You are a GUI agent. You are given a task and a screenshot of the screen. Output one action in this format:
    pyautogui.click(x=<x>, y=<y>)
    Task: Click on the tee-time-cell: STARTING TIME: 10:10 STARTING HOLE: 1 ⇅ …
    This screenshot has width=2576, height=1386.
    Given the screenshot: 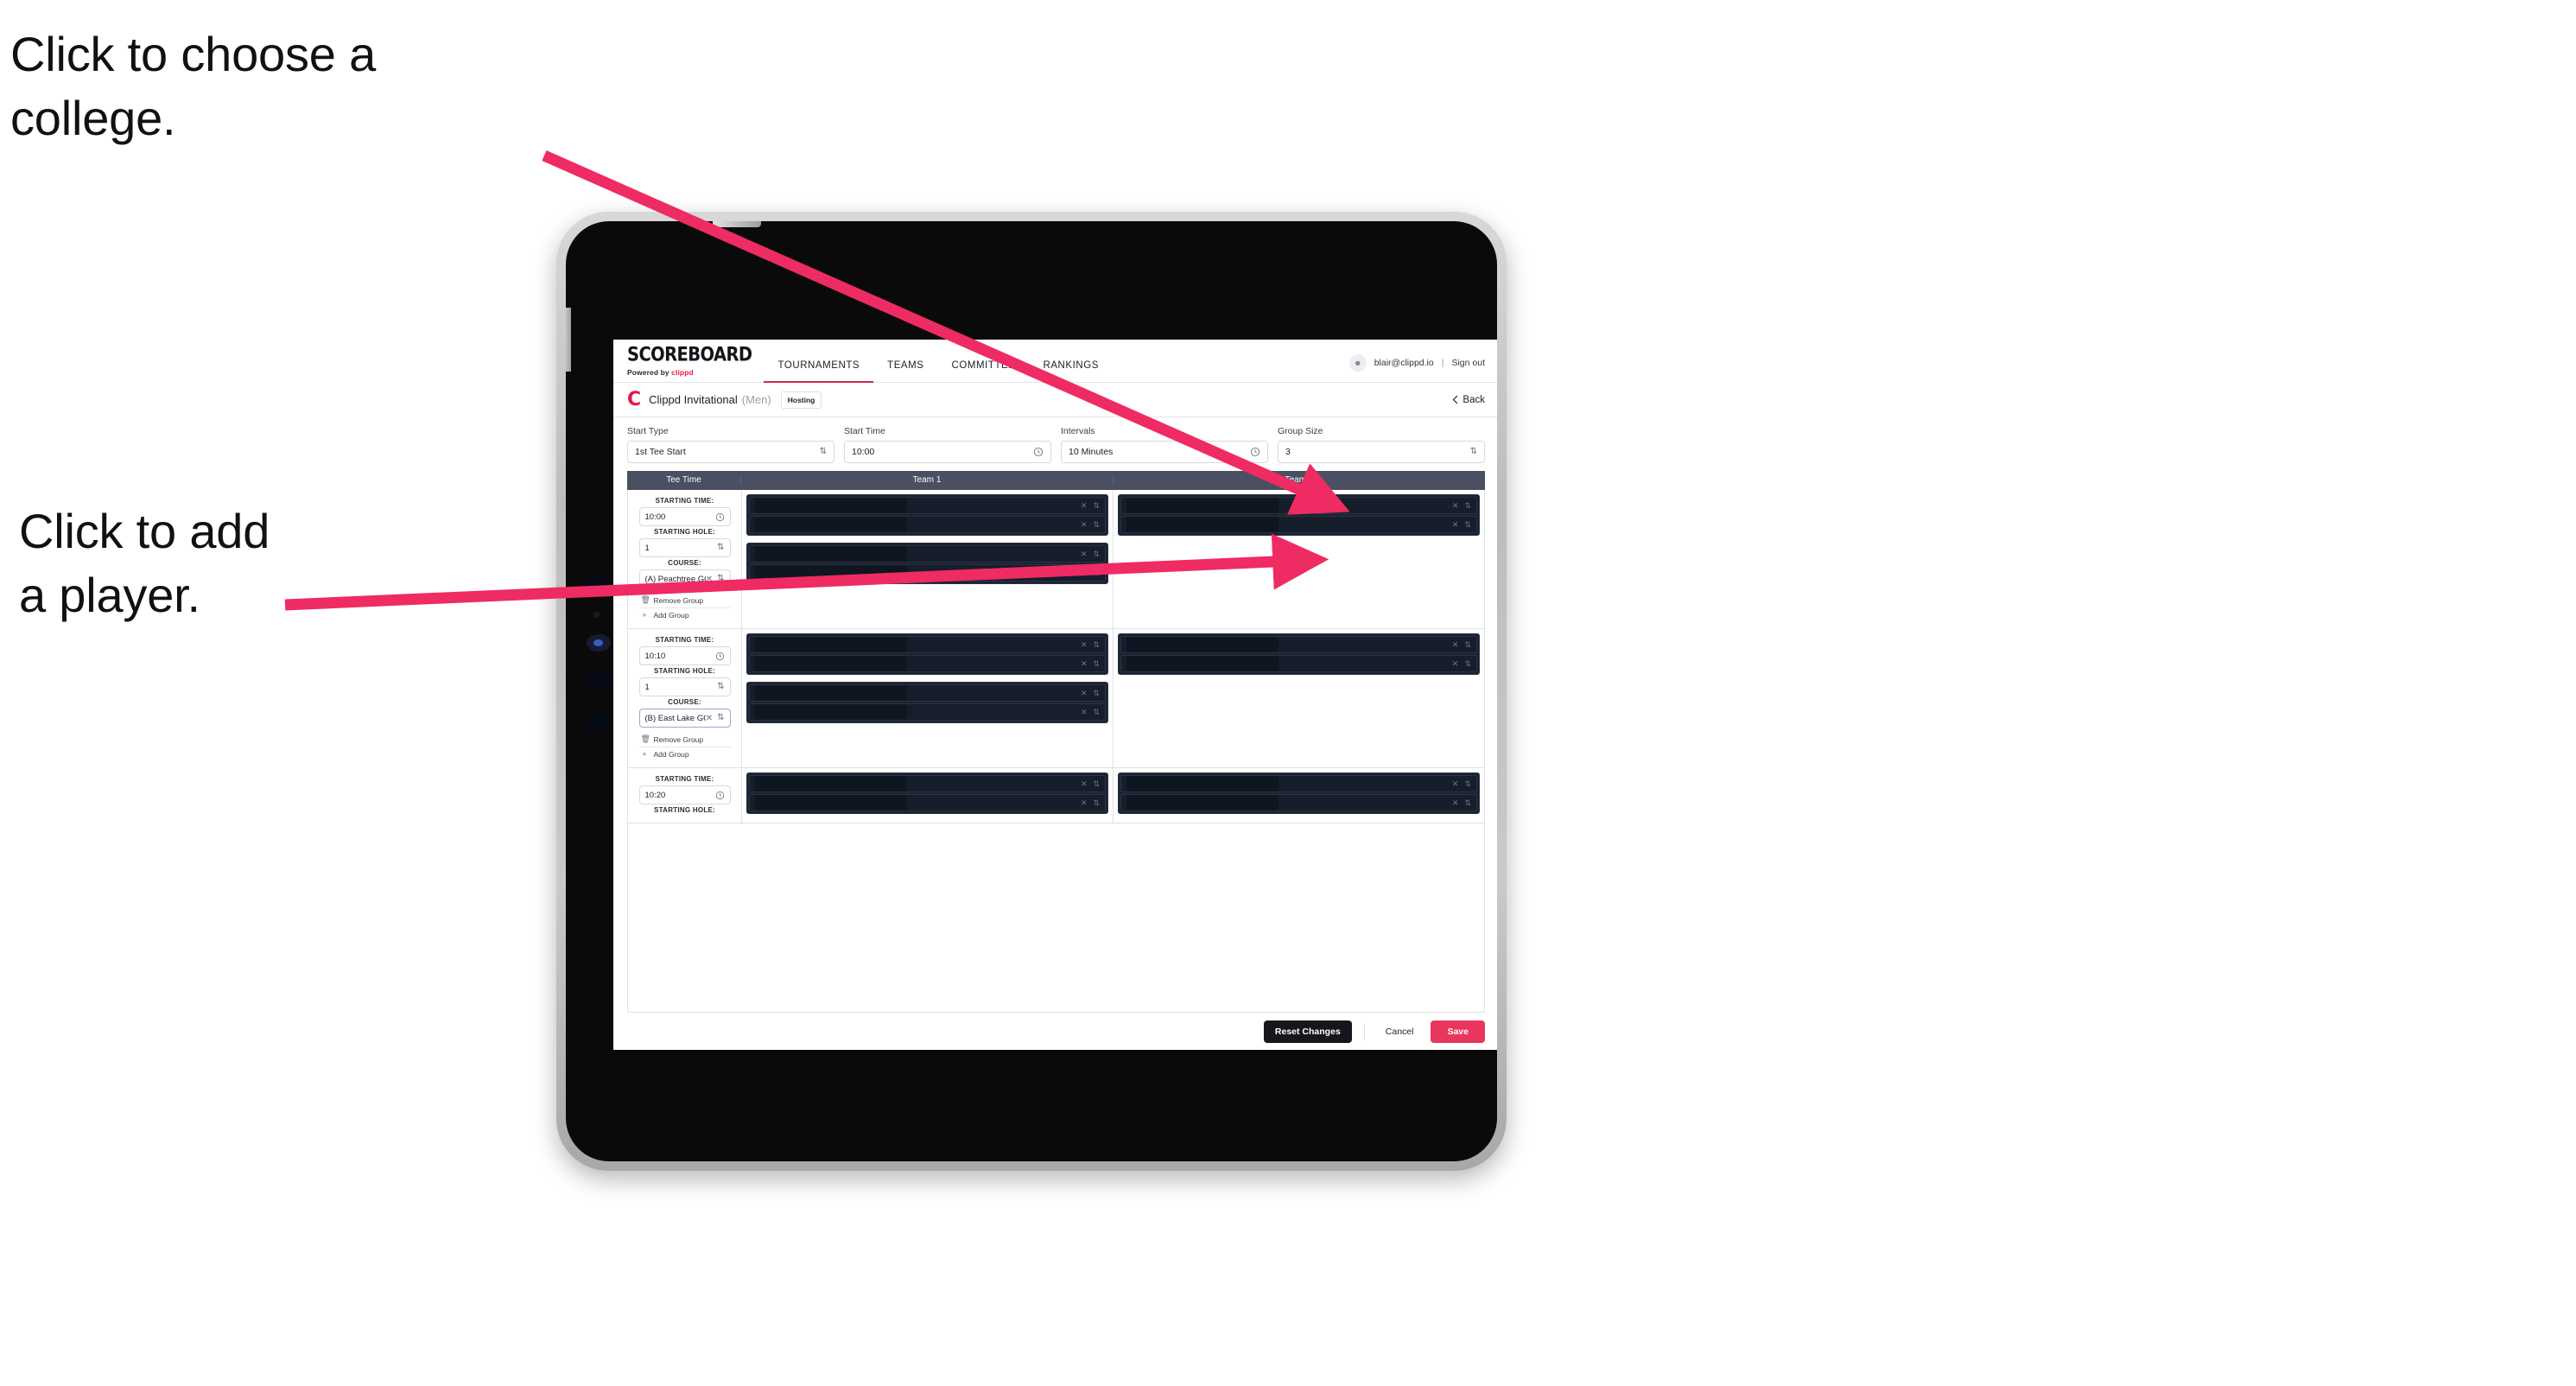 What is the action you would take?
    pyautogui.click(x=685, y=698)
    